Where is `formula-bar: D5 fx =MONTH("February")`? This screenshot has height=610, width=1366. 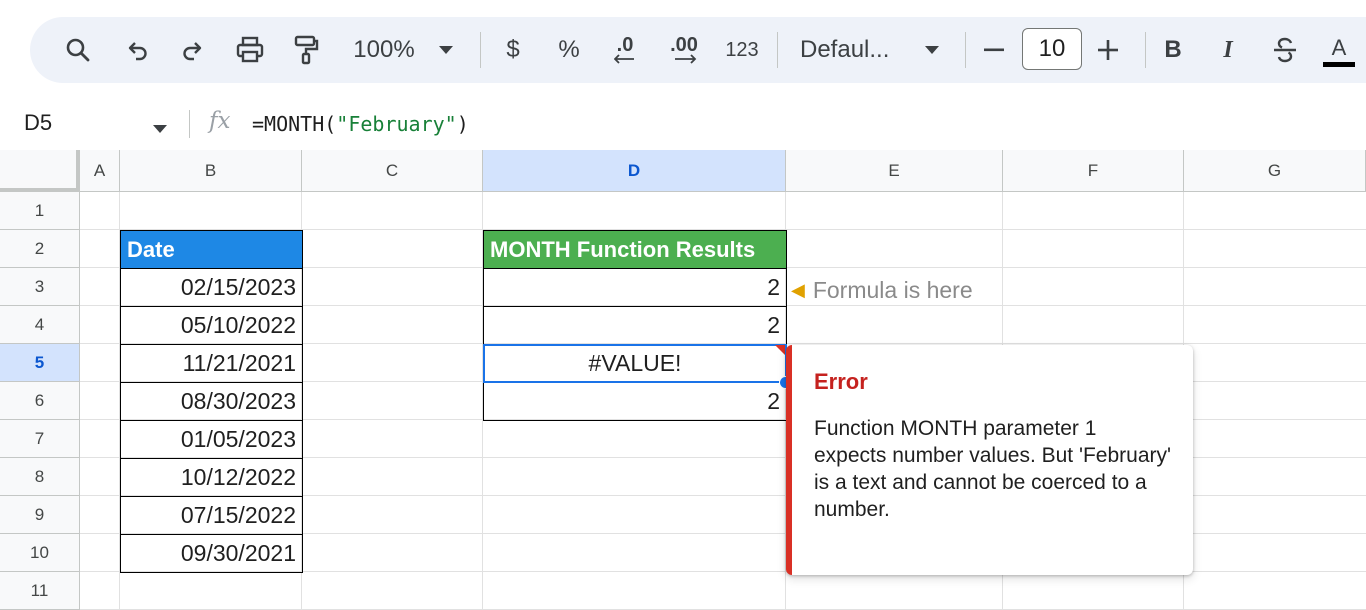
formula-bar: D5 fx =MONTH("February") is located at coordinates (683, 124).